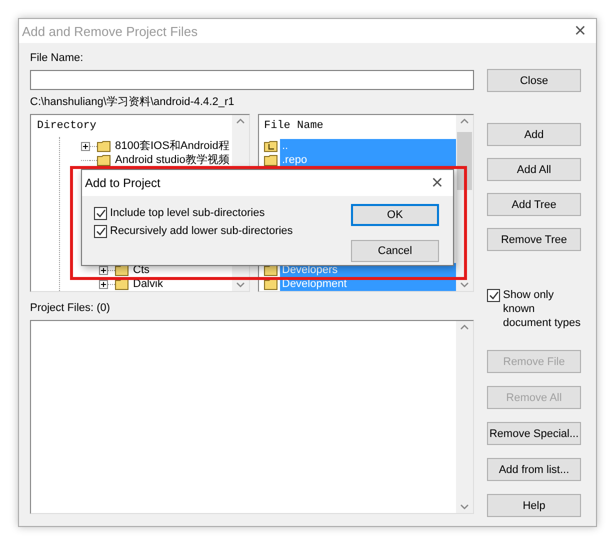 This screenshot has height=545, width=613. I want to click on file-name-field, so click(252, 80).